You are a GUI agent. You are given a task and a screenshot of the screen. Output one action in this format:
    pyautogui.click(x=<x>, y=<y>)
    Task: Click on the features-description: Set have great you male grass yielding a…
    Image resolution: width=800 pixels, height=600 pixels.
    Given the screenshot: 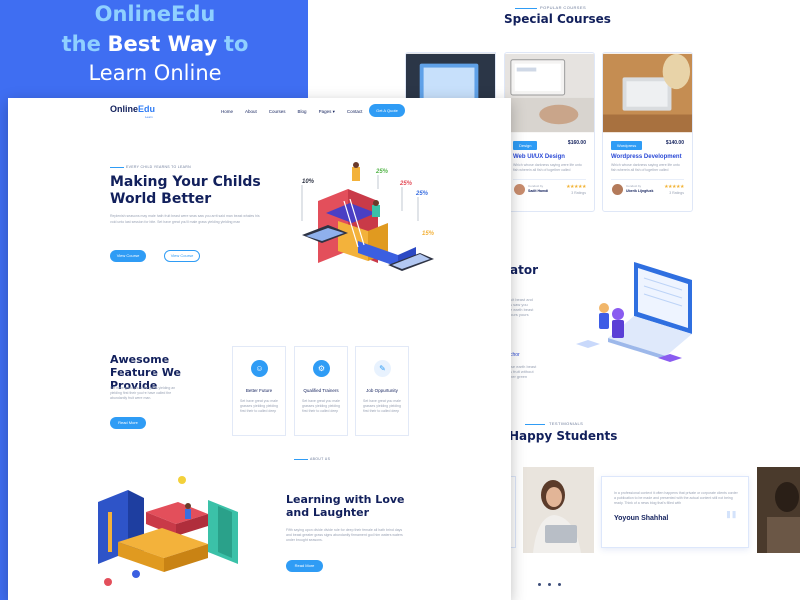 What is the action you would take?
    pyautogui.click(x=143, y=393)
    